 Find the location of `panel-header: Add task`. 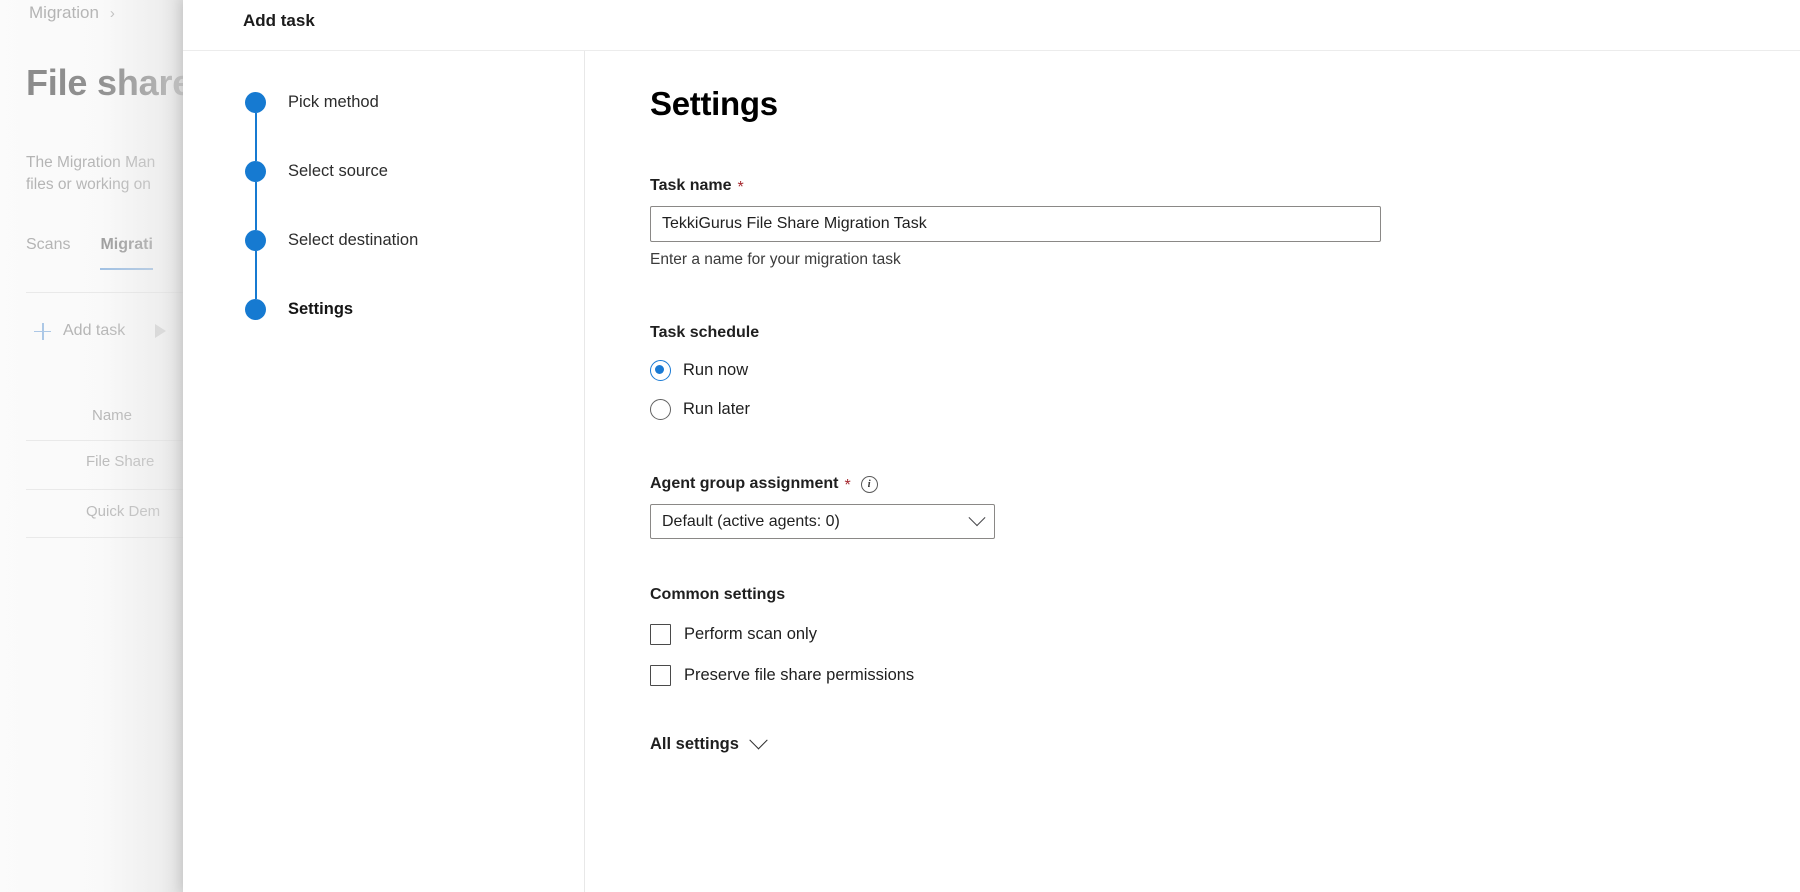

panel-header: Add task is located at coordinates (991, 25).